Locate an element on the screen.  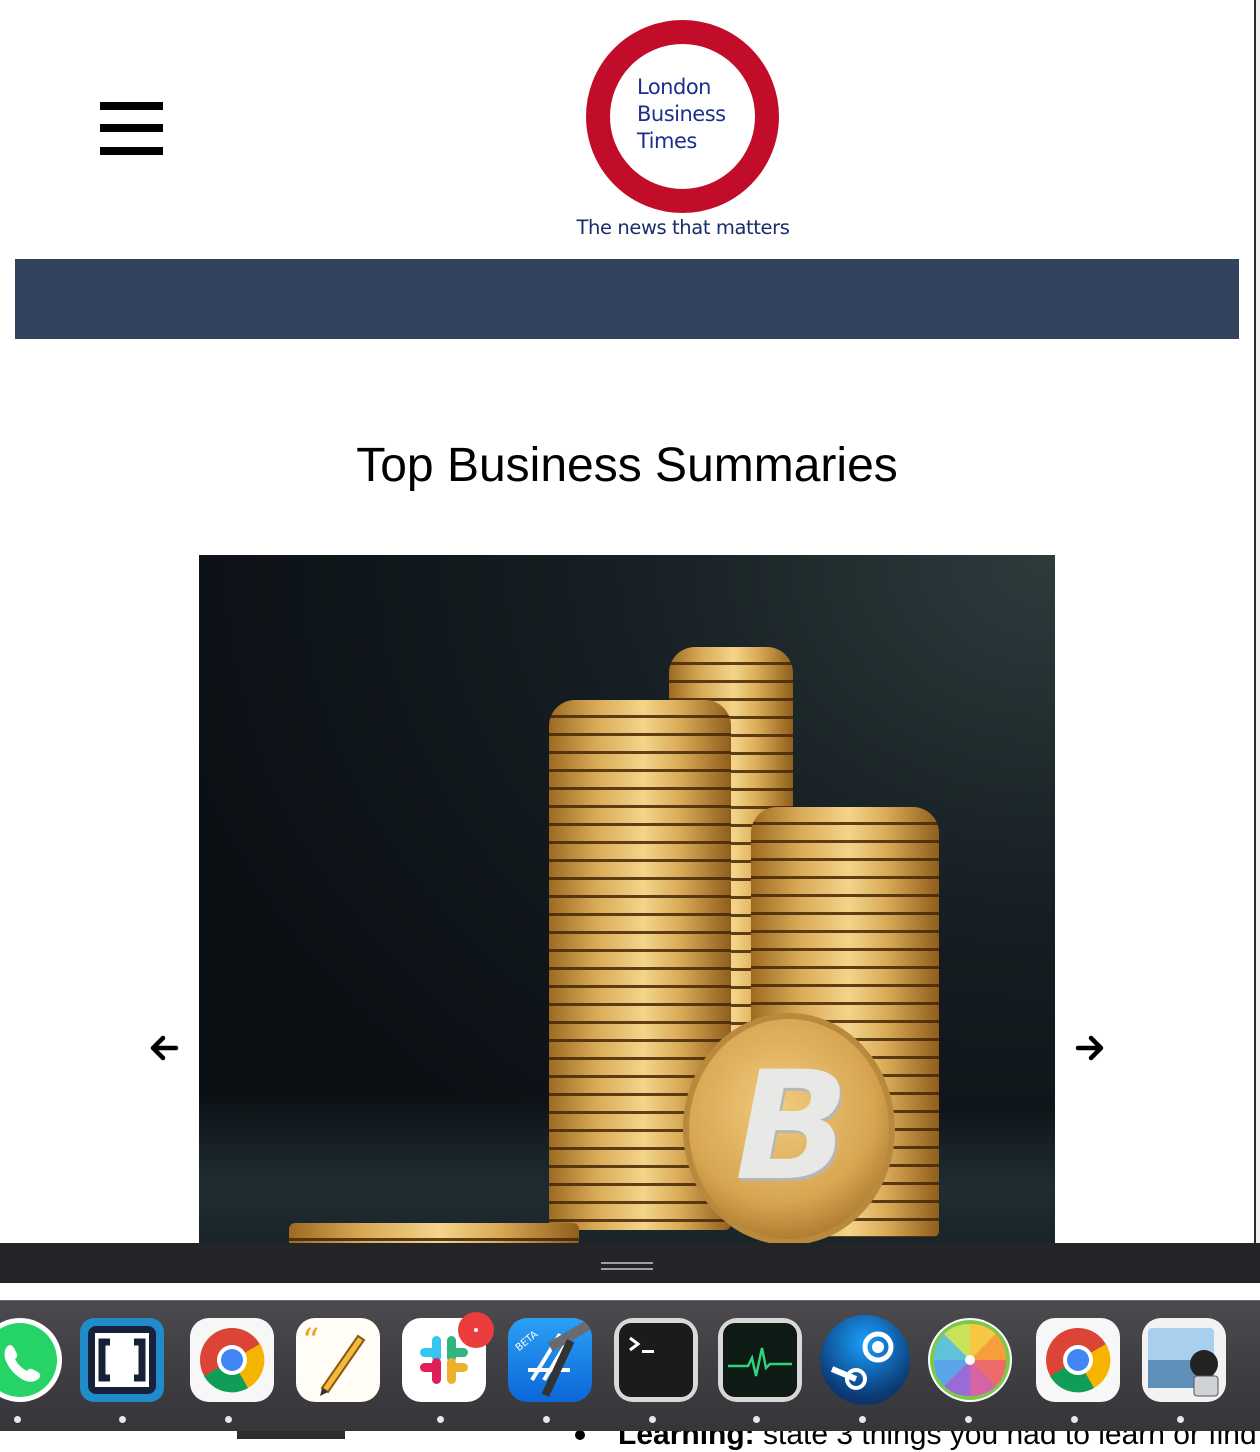
svg-text: BETA is located at coordinates (527, 1341).